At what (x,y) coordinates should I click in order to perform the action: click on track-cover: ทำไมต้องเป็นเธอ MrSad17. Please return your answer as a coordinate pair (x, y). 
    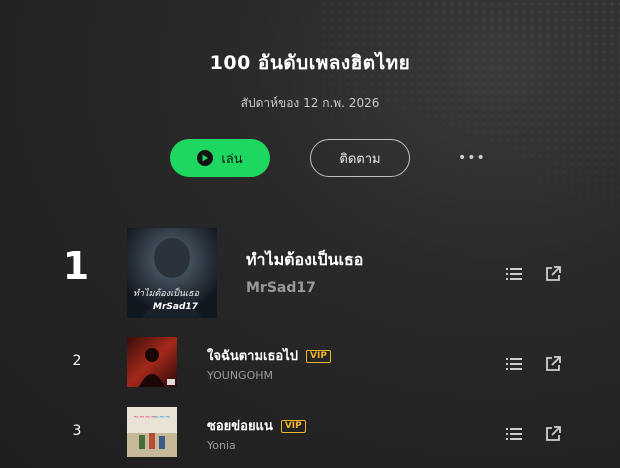
    Looking at the image, I should click on (172, 273).